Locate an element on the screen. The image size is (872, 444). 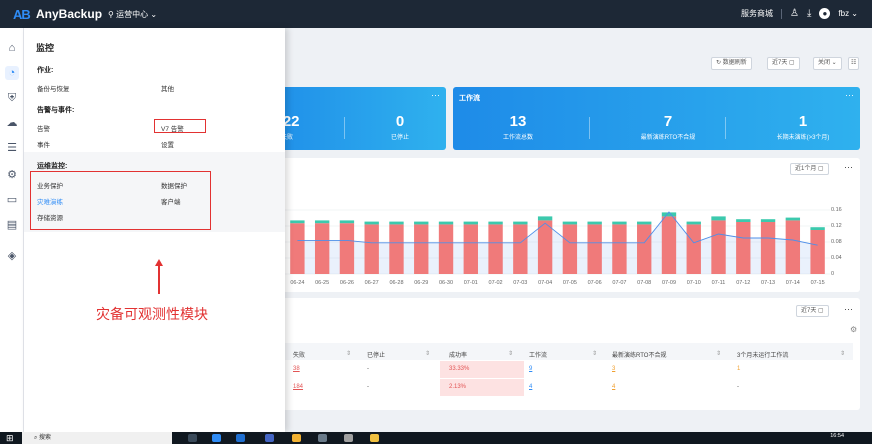
screen-icon: ▭ is located at coordinates (12, 200).